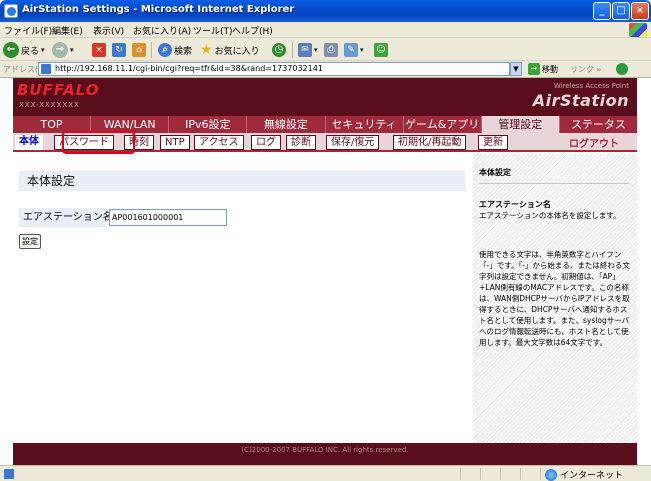 This screenshot has height=481, width=651. What do you see at coordinates (230, 50) in the screenshot?
I see `favorites-button: ★ お気に入り` at bounding box center [230, 50].